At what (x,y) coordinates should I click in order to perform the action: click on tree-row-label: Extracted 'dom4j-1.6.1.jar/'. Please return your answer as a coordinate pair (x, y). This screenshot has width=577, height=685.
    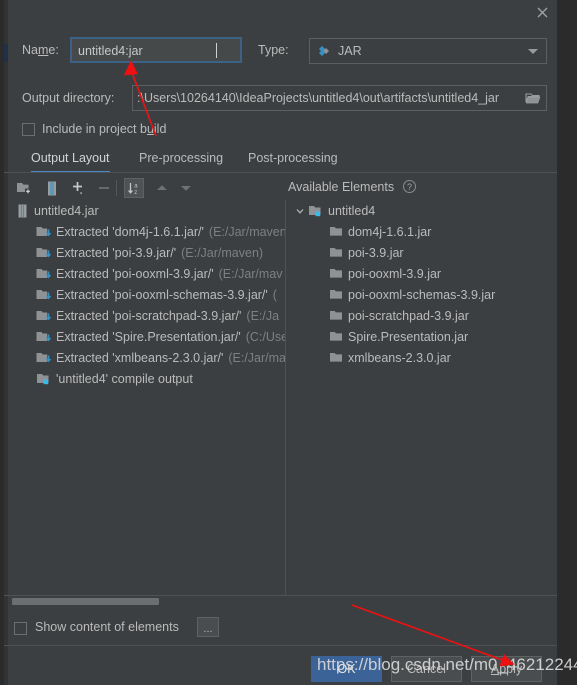
    Looking at the image, I should click on (130, 231).